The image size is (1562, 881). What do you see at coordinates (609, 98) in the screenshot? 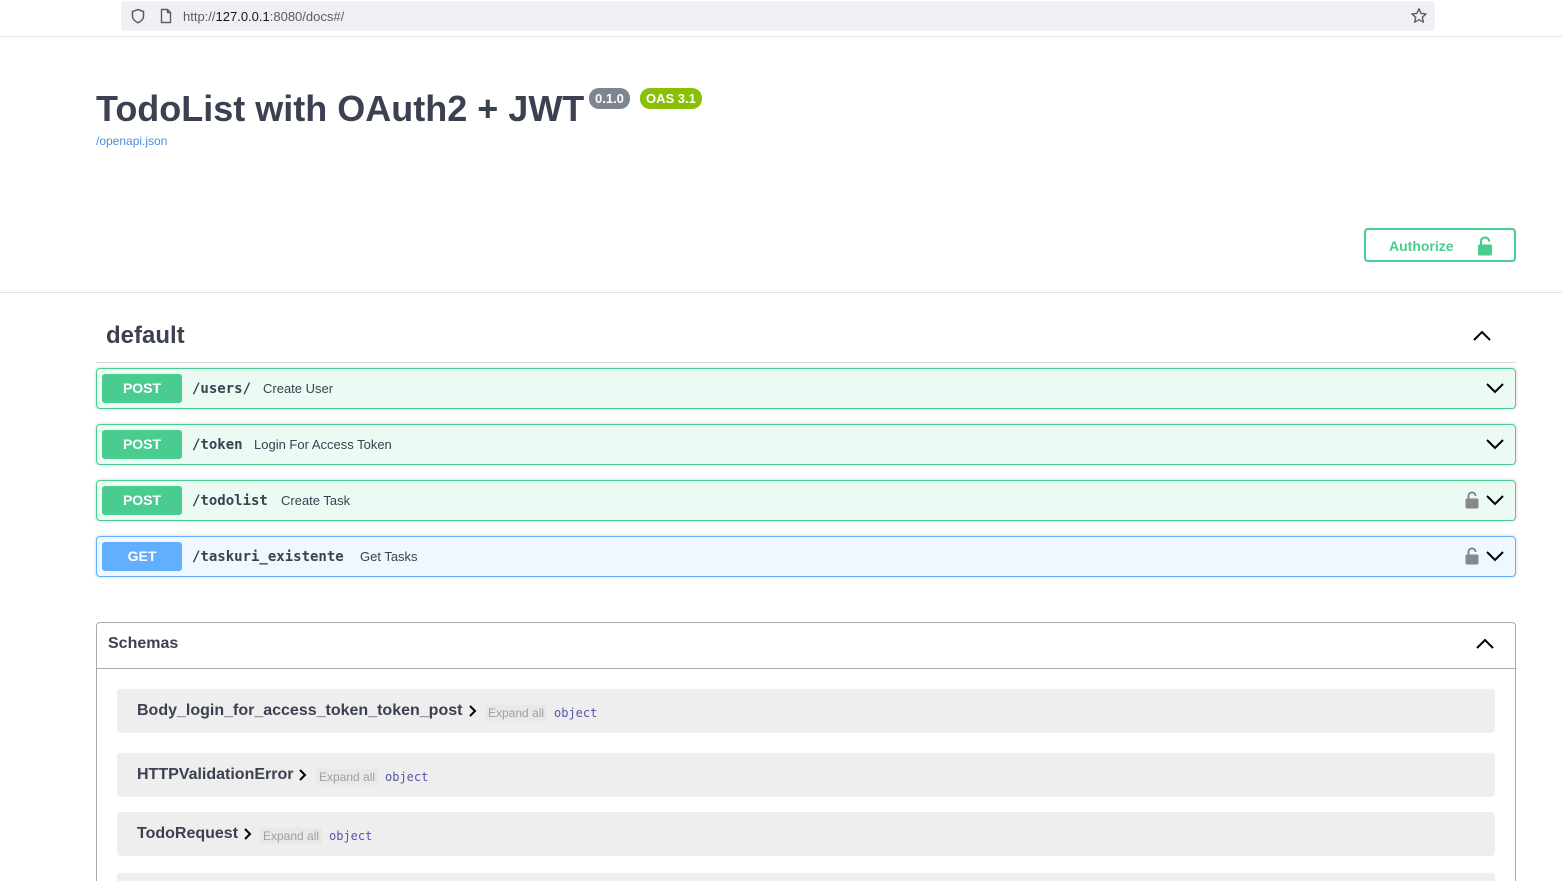
I see `version-badge: 0.1.0` at bounding box center [609, 98].